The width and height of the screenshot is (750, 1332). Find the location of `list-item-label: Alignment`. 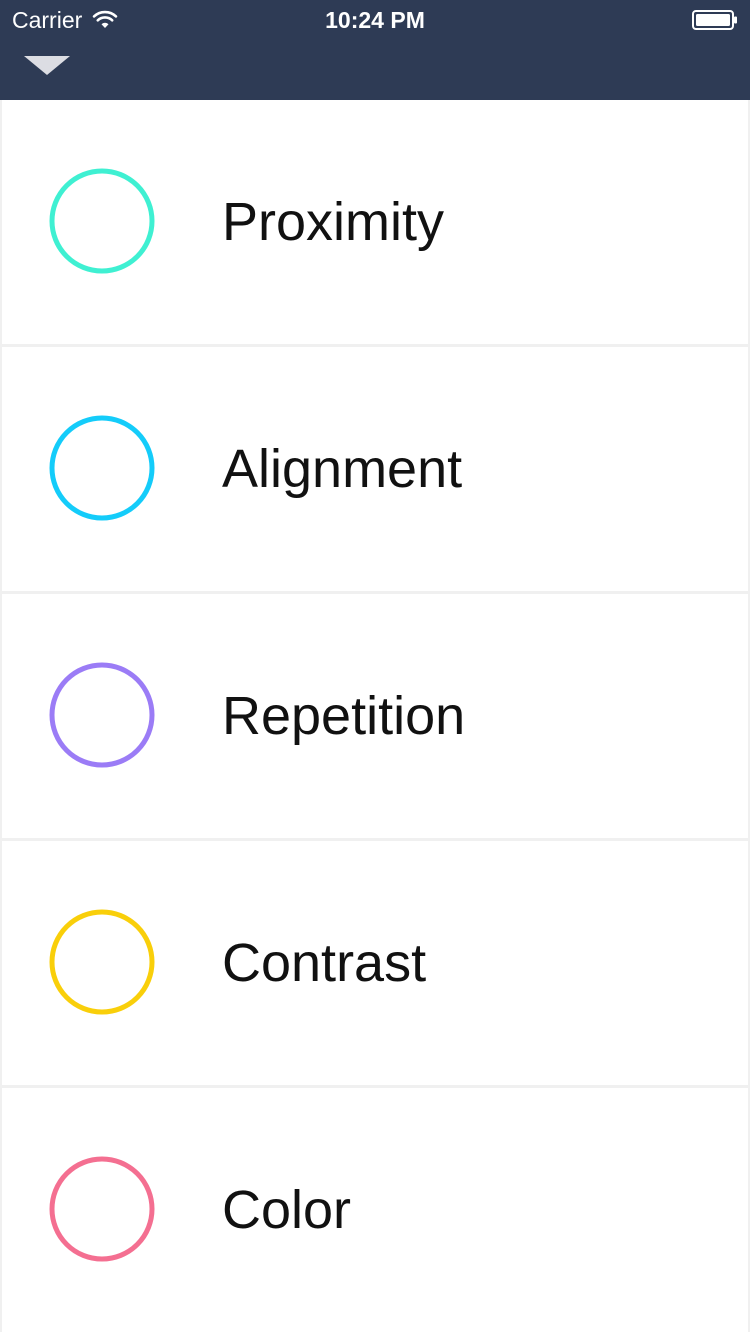

list-item-label: Alignment is located at coordinates (342, 469).